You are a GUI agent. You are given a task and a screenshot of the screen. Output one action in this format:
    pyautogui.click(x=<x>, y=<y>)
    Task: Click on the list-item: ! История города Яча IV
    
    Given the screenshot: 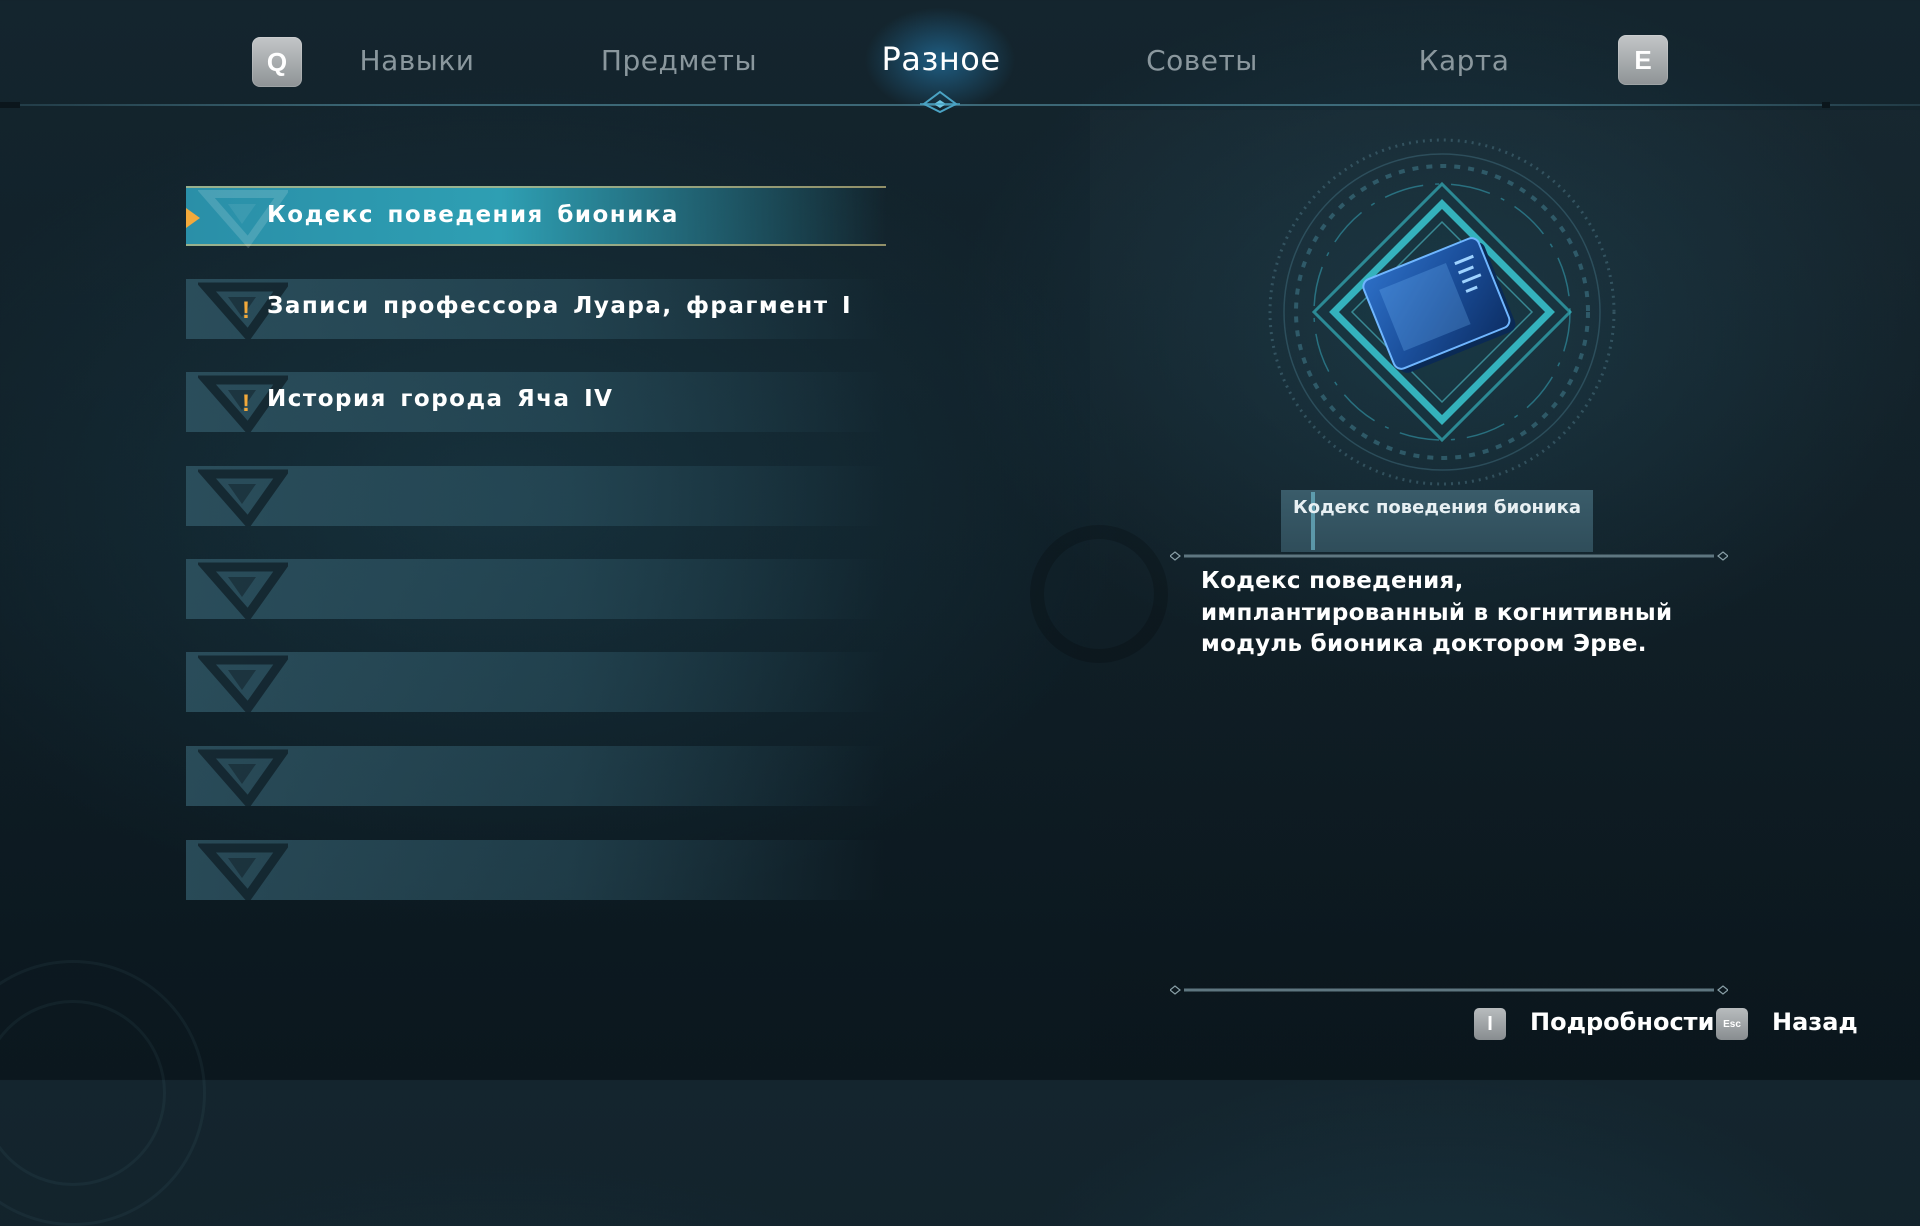 What is the action you would take?
    pyautogui.click(x=536, y=402)
    